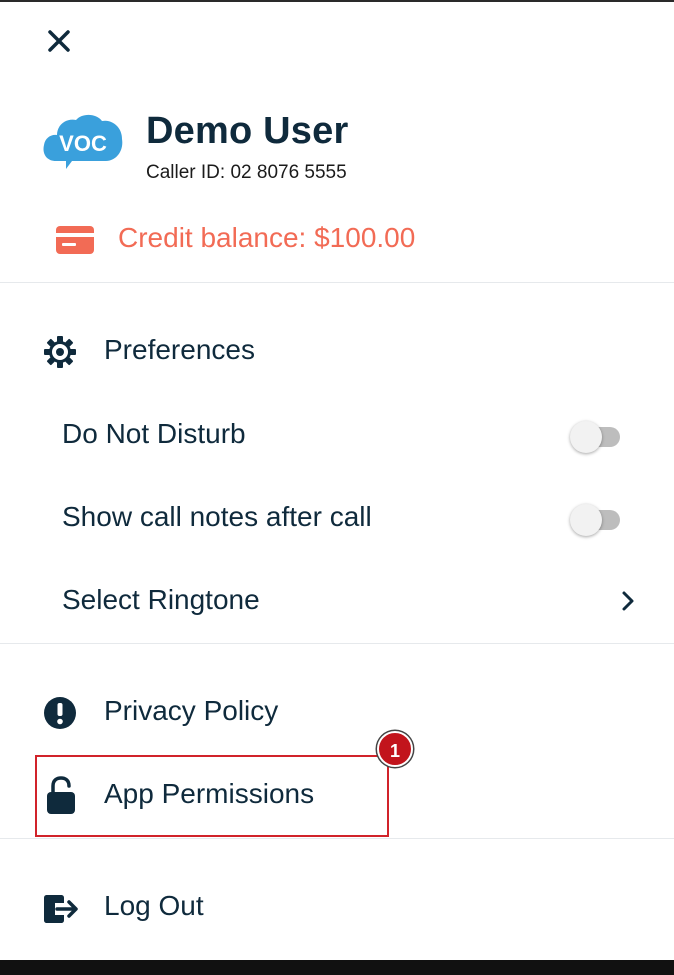 This screenshot has height=975, width=674. I want to click on user-name: Demo User, so click(247, 131).